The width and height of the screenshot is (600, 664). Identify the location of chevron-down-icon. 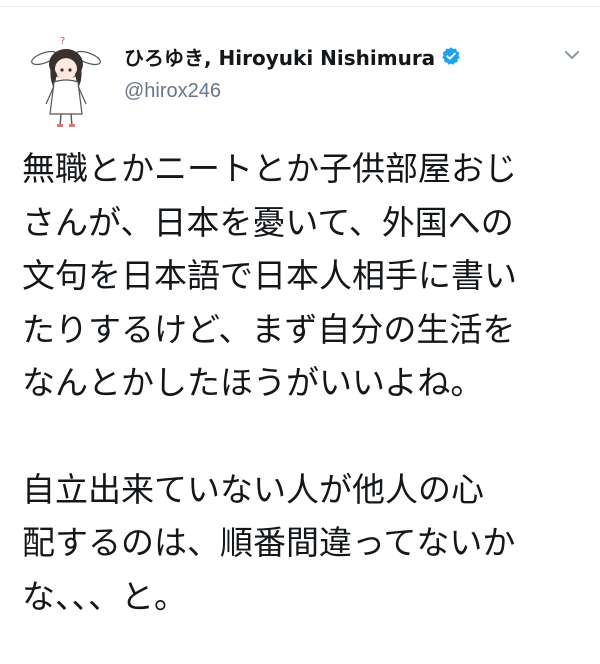
(572, 55).